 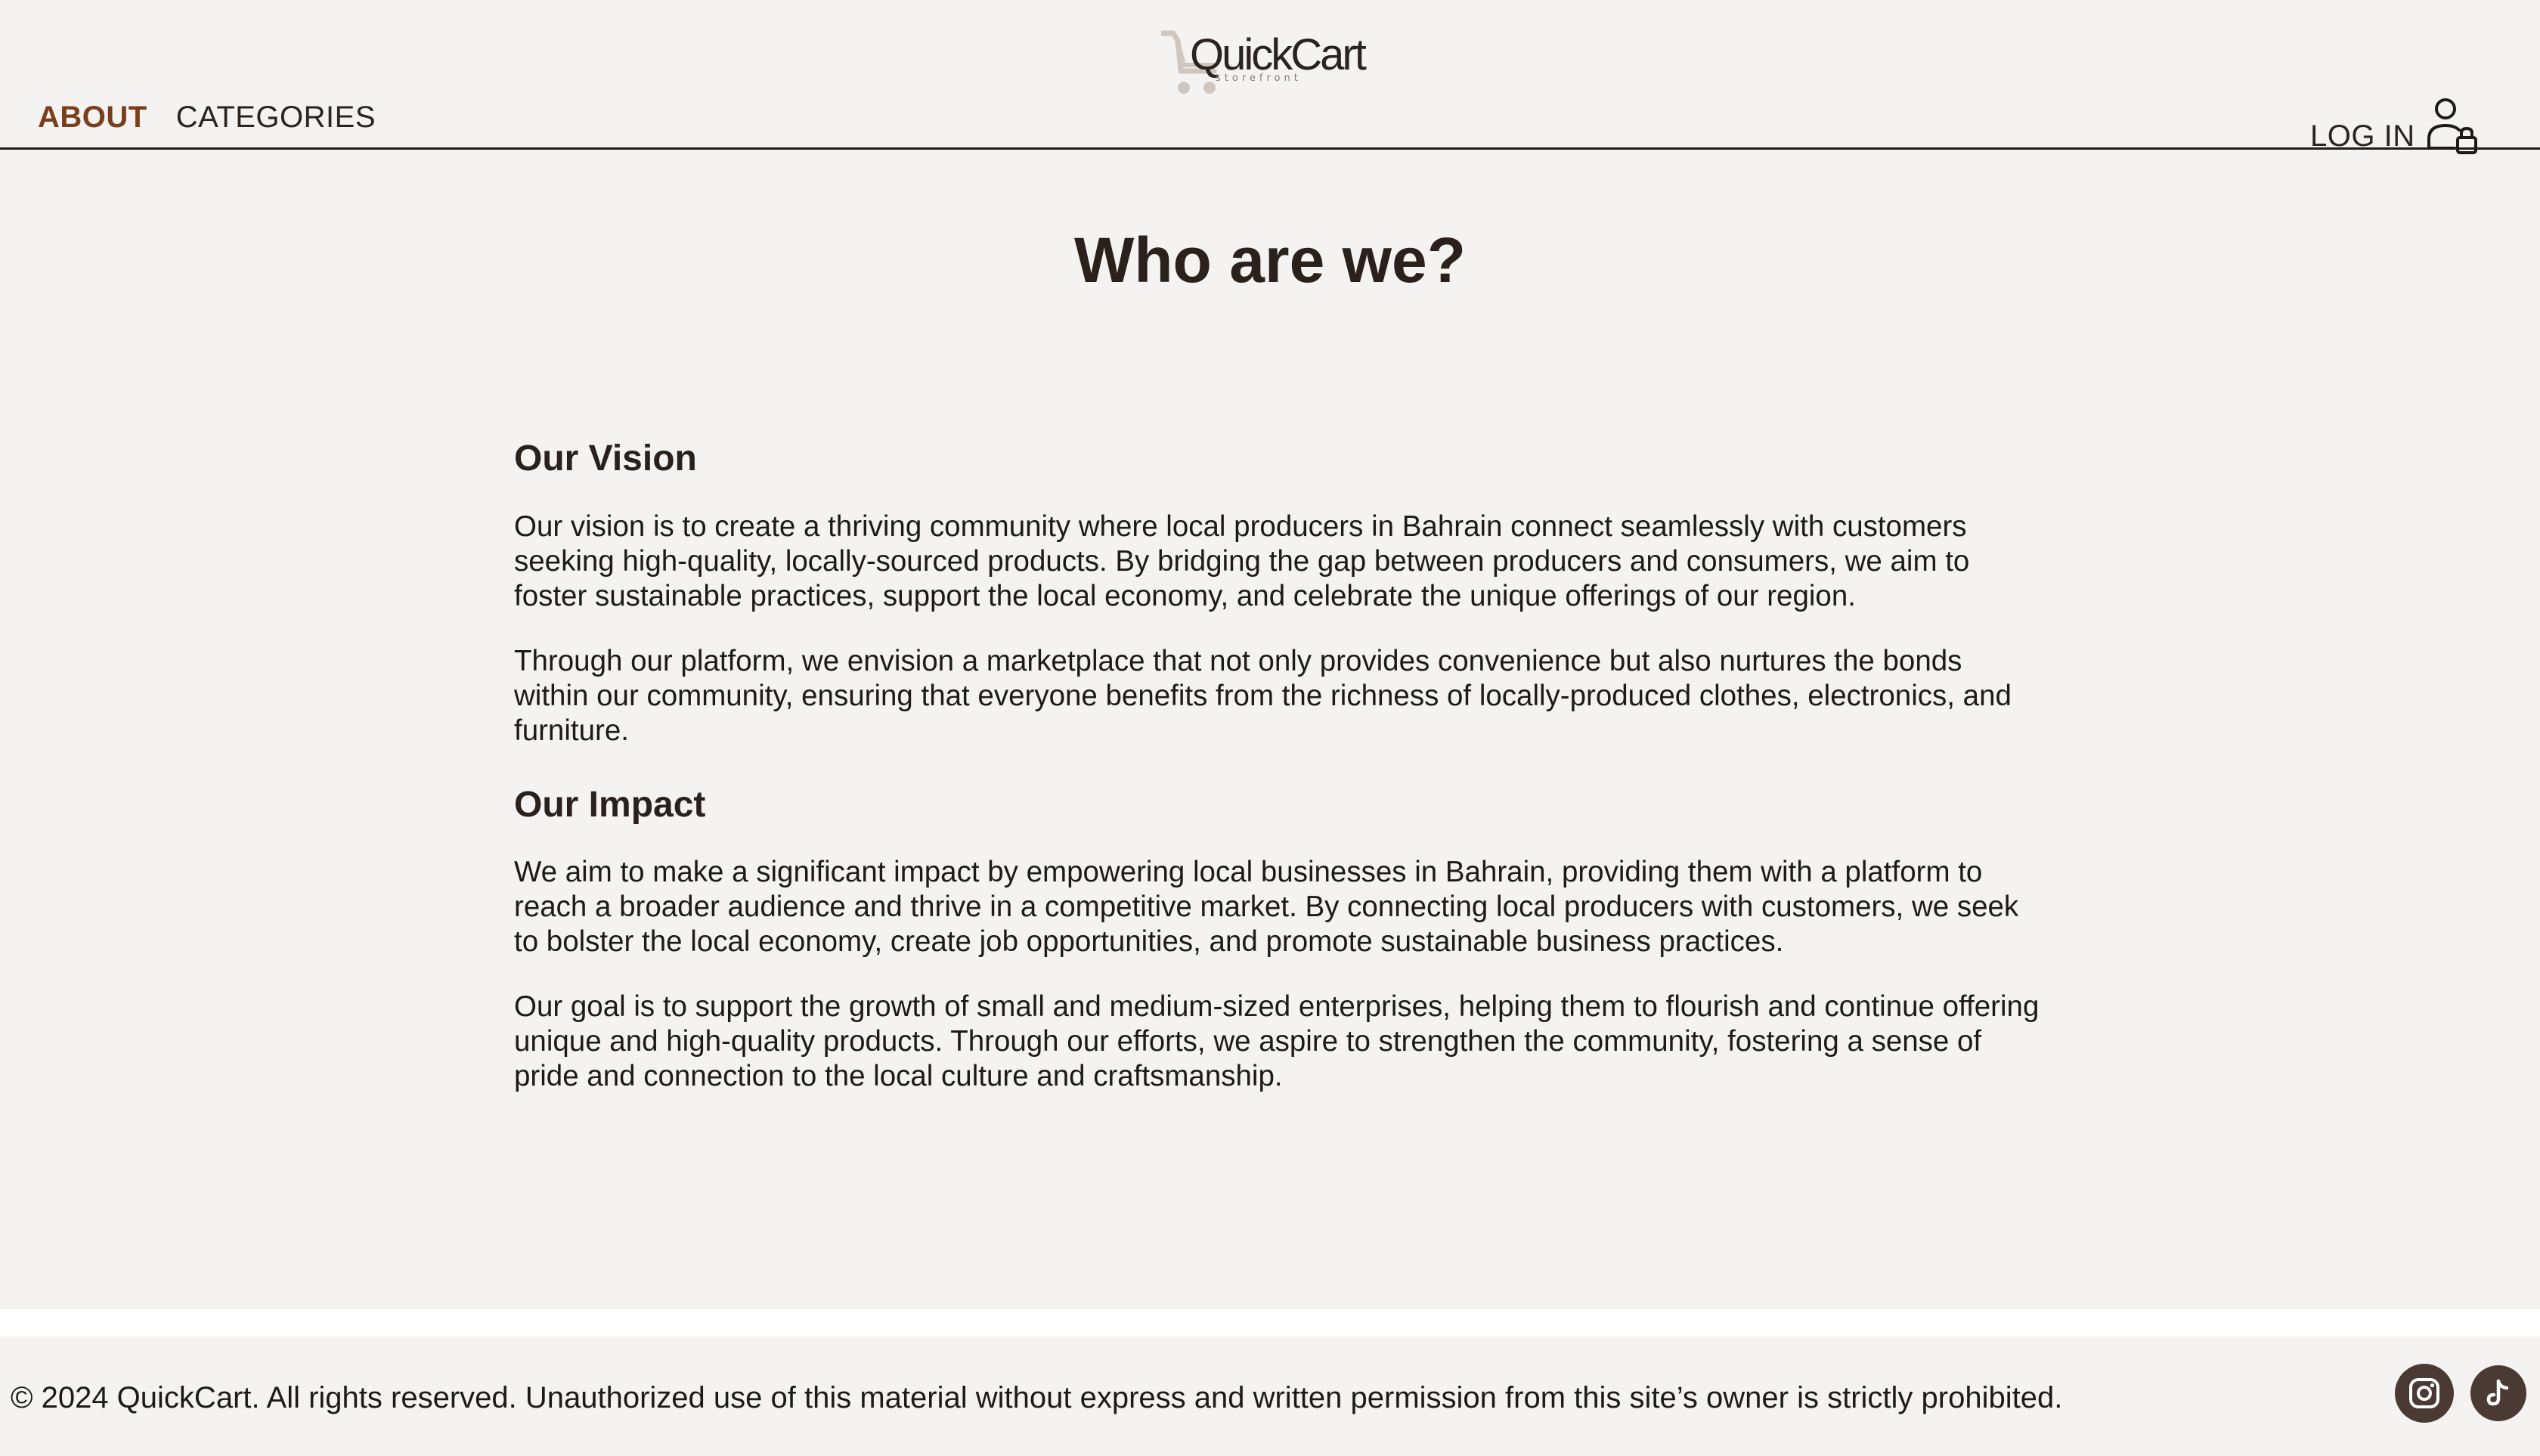 What do you see at coordinates (276, 118) in the screenshot?
I see `nav-categories-link: CATEGORIES` at bounding box center [276, 118].